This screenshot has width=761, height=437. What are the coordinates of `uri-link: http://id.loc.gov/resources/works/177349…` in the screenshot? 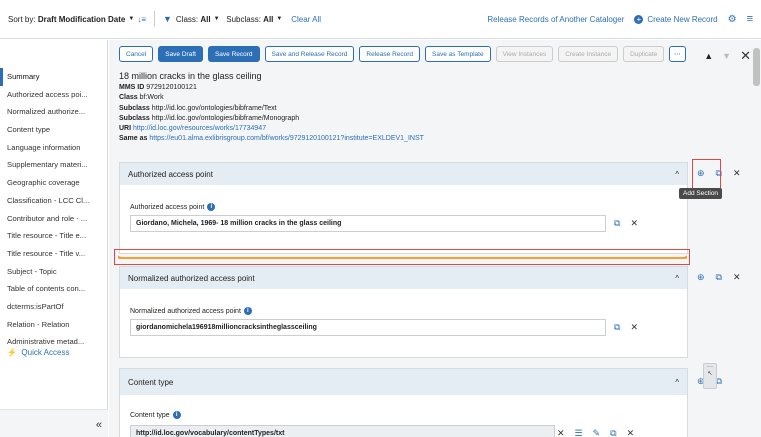 It's located at (199, 128).